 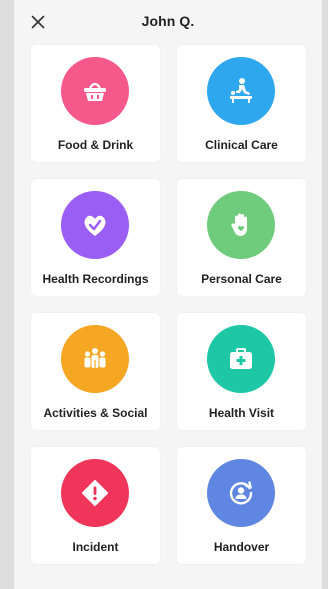 I want to click on handover-user-icon, so click(x=241, y=493).